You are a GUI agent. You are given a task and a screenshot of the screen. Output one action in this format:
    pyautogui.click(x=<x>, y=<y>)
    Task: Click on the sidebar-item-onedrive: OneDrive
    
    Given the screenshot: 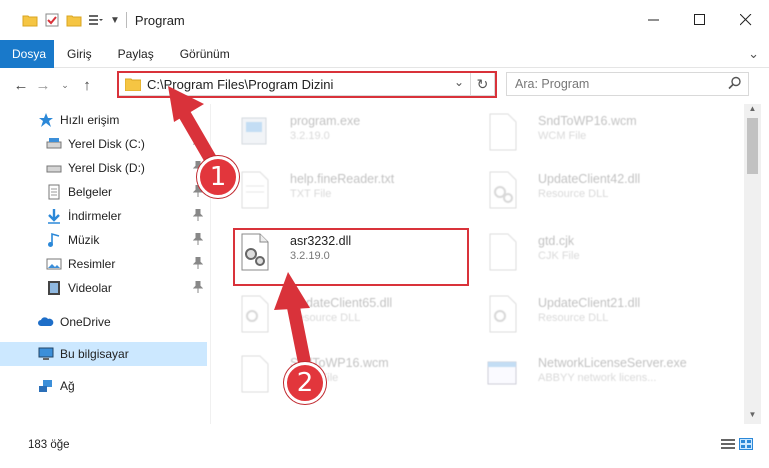 What is the action you would take?
    pyautogui.click(x=103, y=322)
    